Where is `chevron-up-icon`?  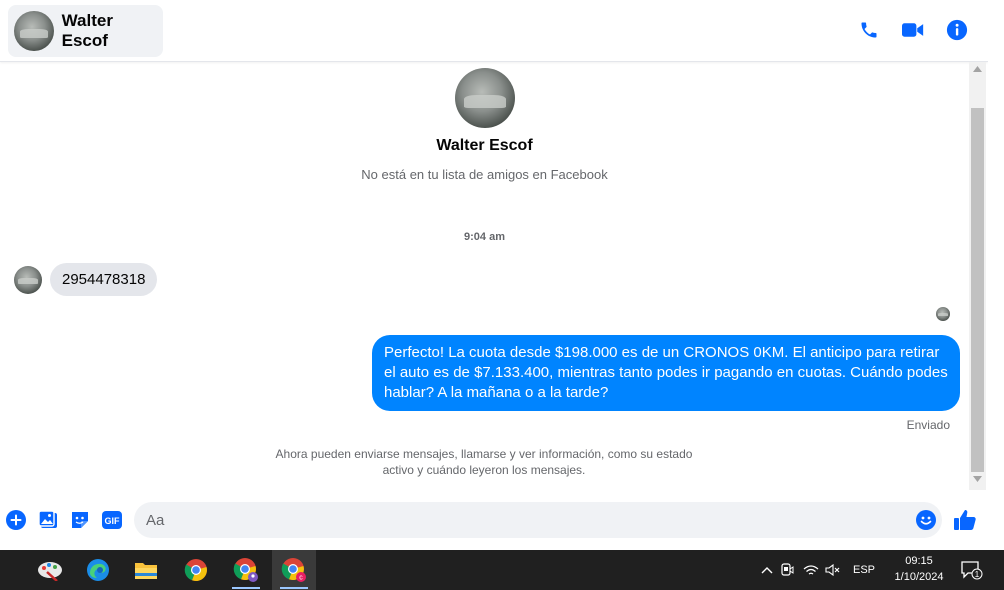 chevron-up-icon is located at coordinates (767, 570).